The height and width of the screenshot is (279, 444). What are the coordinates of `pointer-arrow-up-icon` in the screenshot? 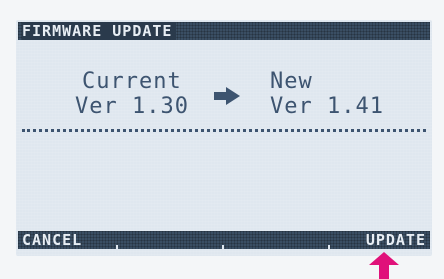 It's located at (384, 265).